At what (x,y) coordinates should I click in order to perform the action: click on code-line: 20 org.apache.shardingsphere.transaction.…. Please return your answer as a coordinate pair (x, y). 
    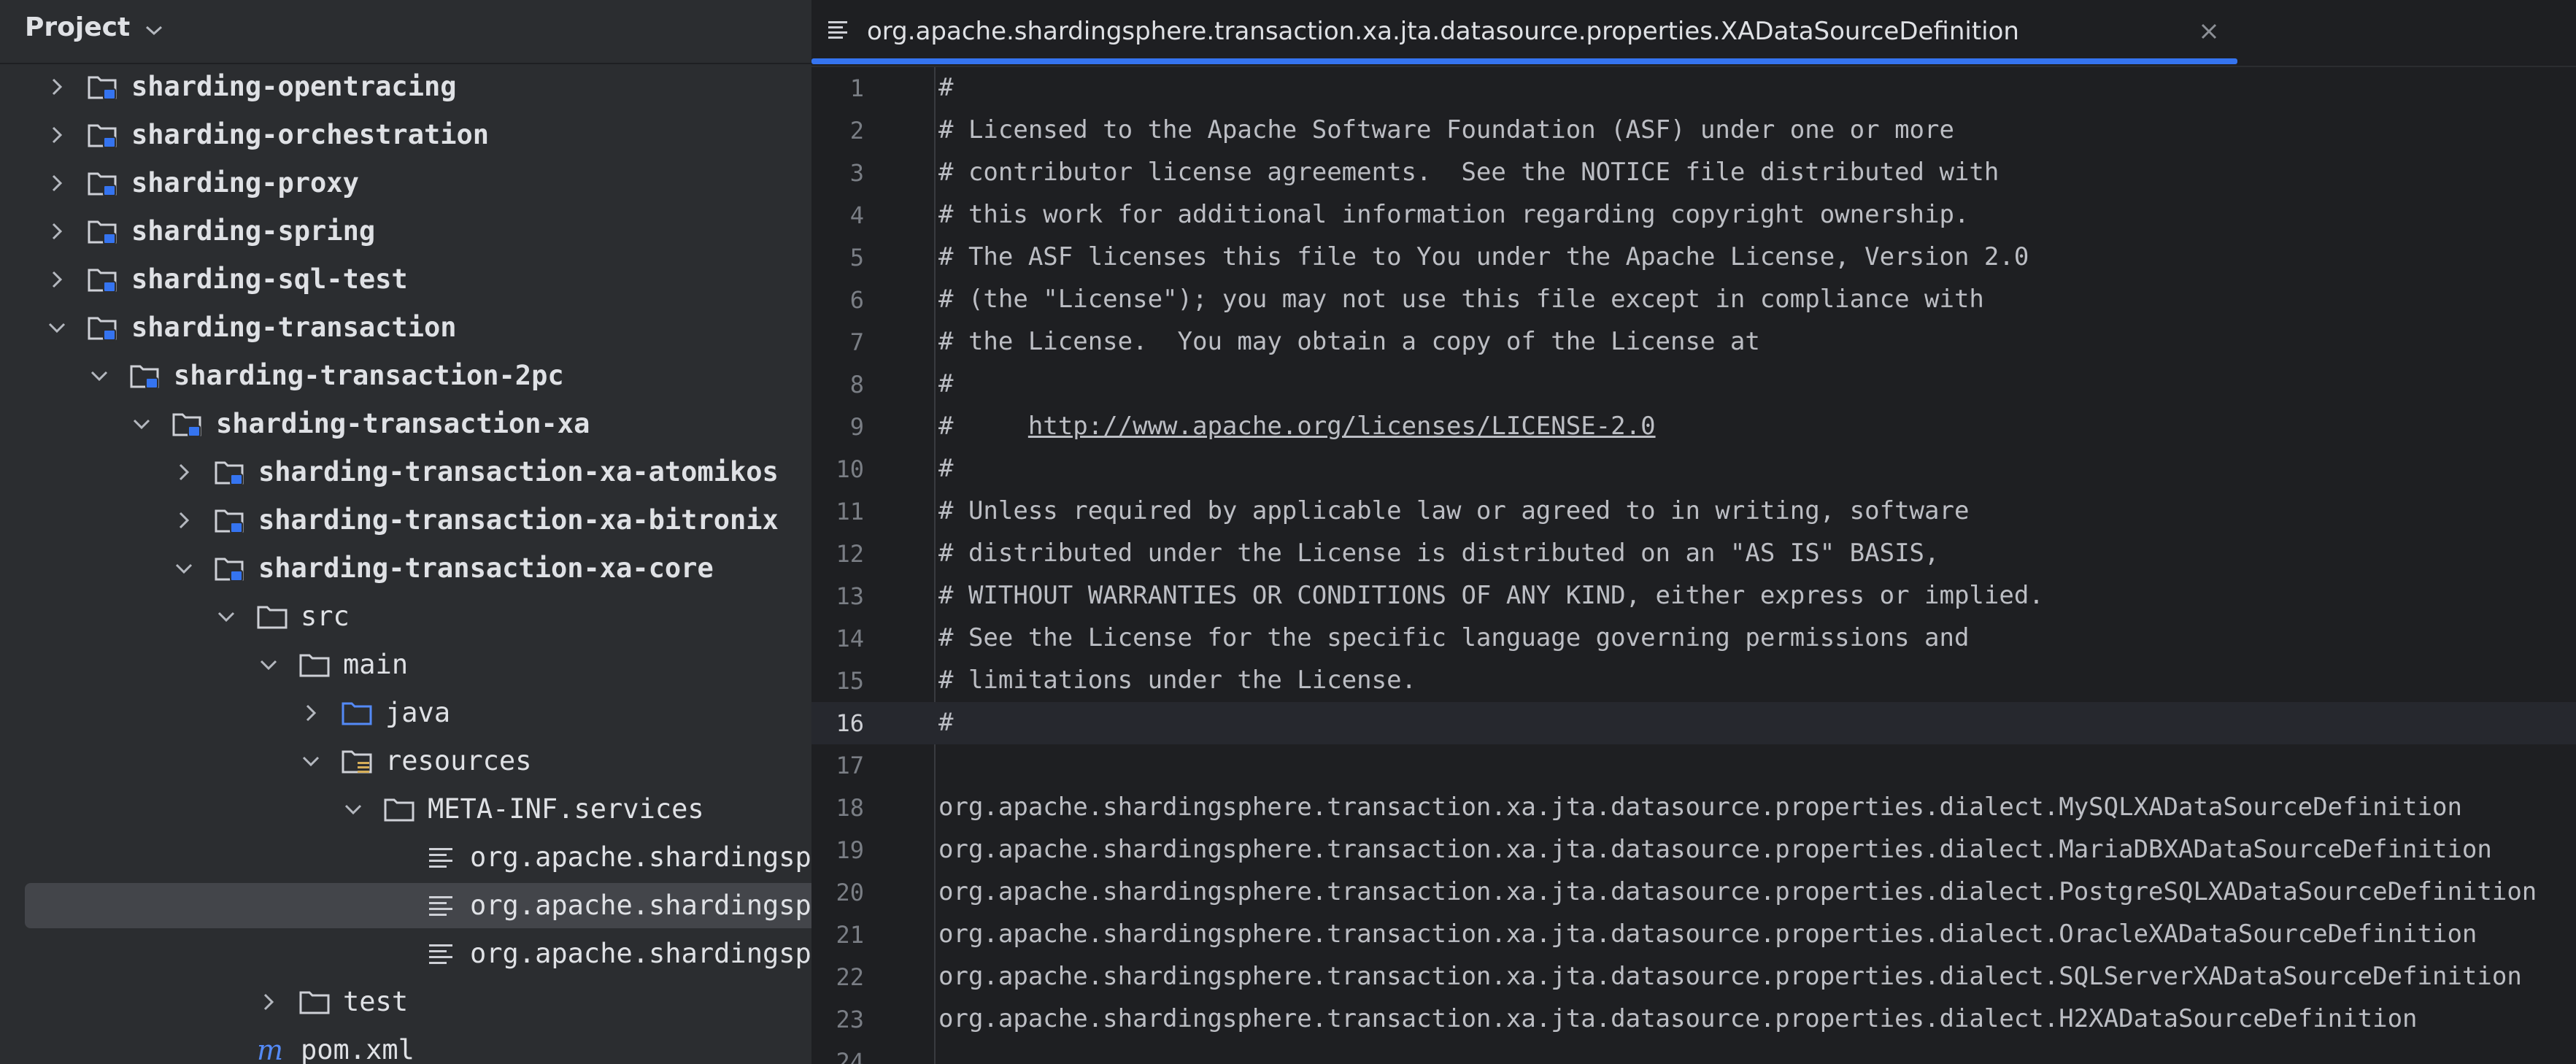
    Looking at the image, I should click on (1694, 892).